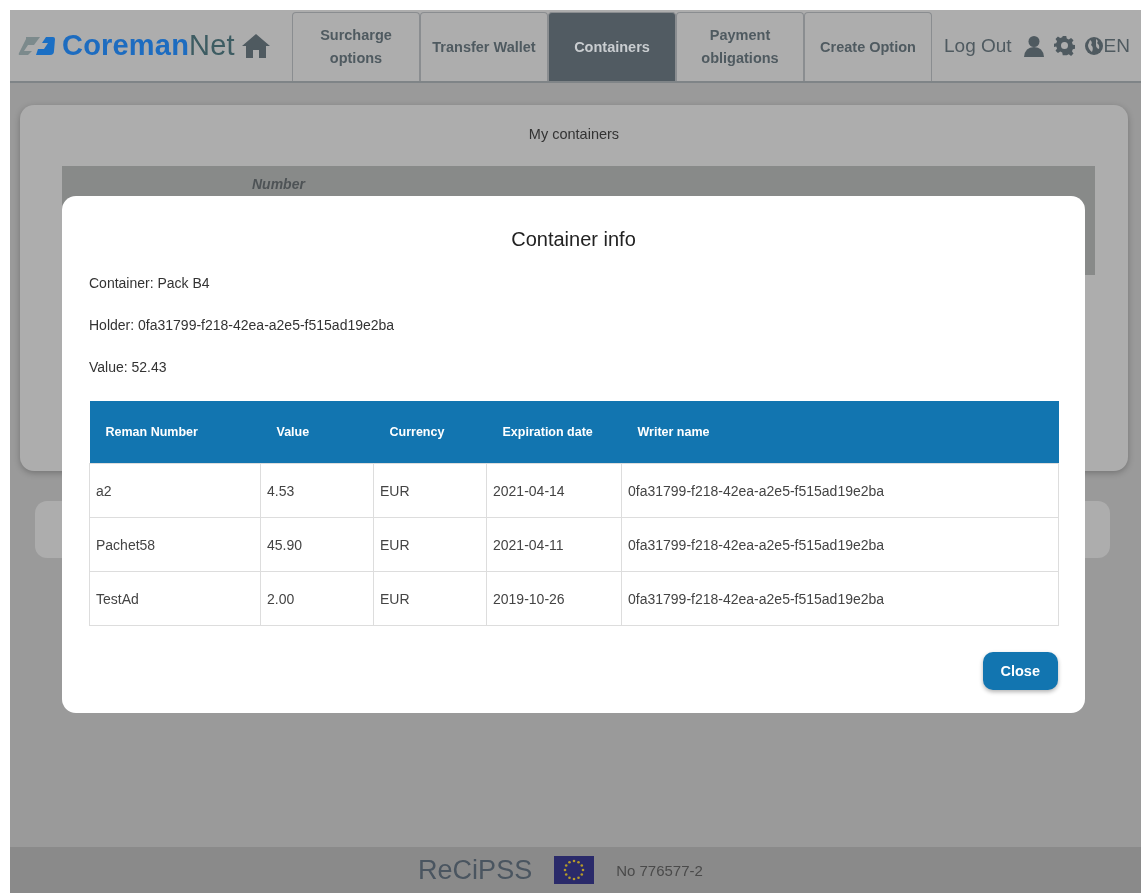 The height and width of the screenshot is (893, 1141). I want to click on column-heading: Number, so click(278, 184).